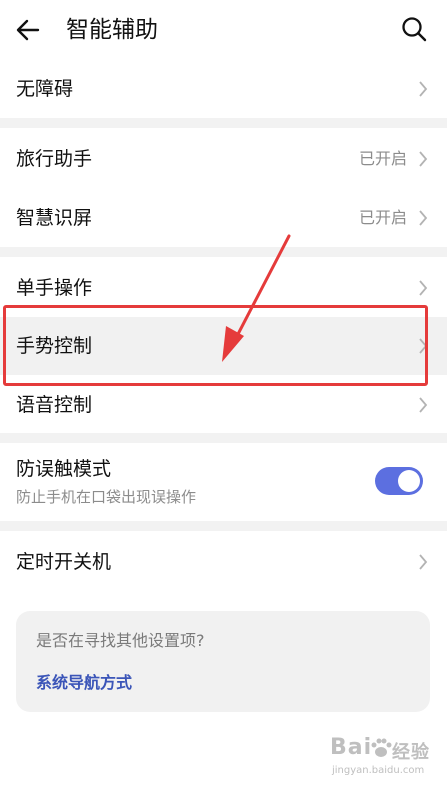 The width and height of the screenshot is (447, 790). I want to click on row-label: 定时开关机, so click(64, 562).